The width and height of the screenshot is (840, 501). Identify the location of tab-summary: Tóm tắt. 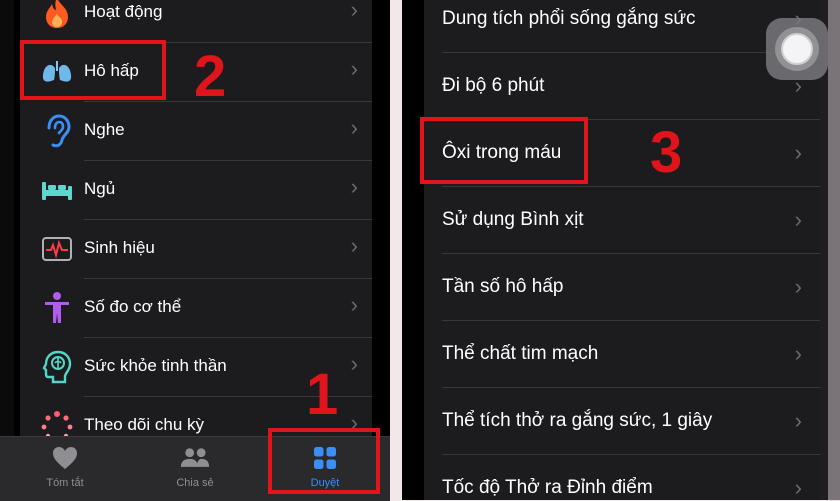
(65, 470).